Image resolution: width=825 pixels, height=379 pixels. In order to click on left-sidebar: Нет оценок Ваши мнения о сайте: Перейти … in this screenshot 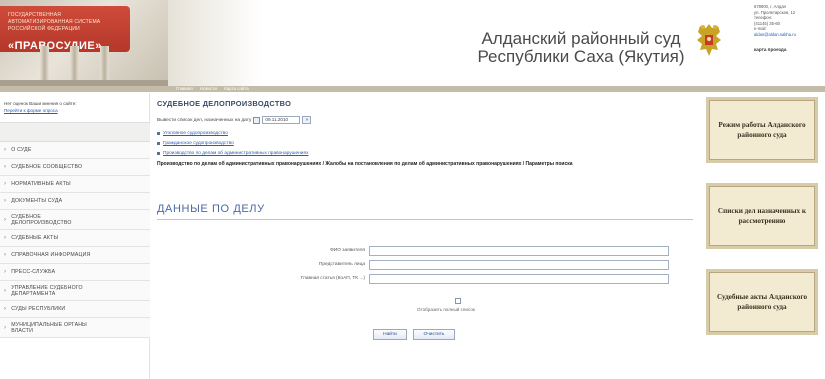, I will do `click(75, 236)`.